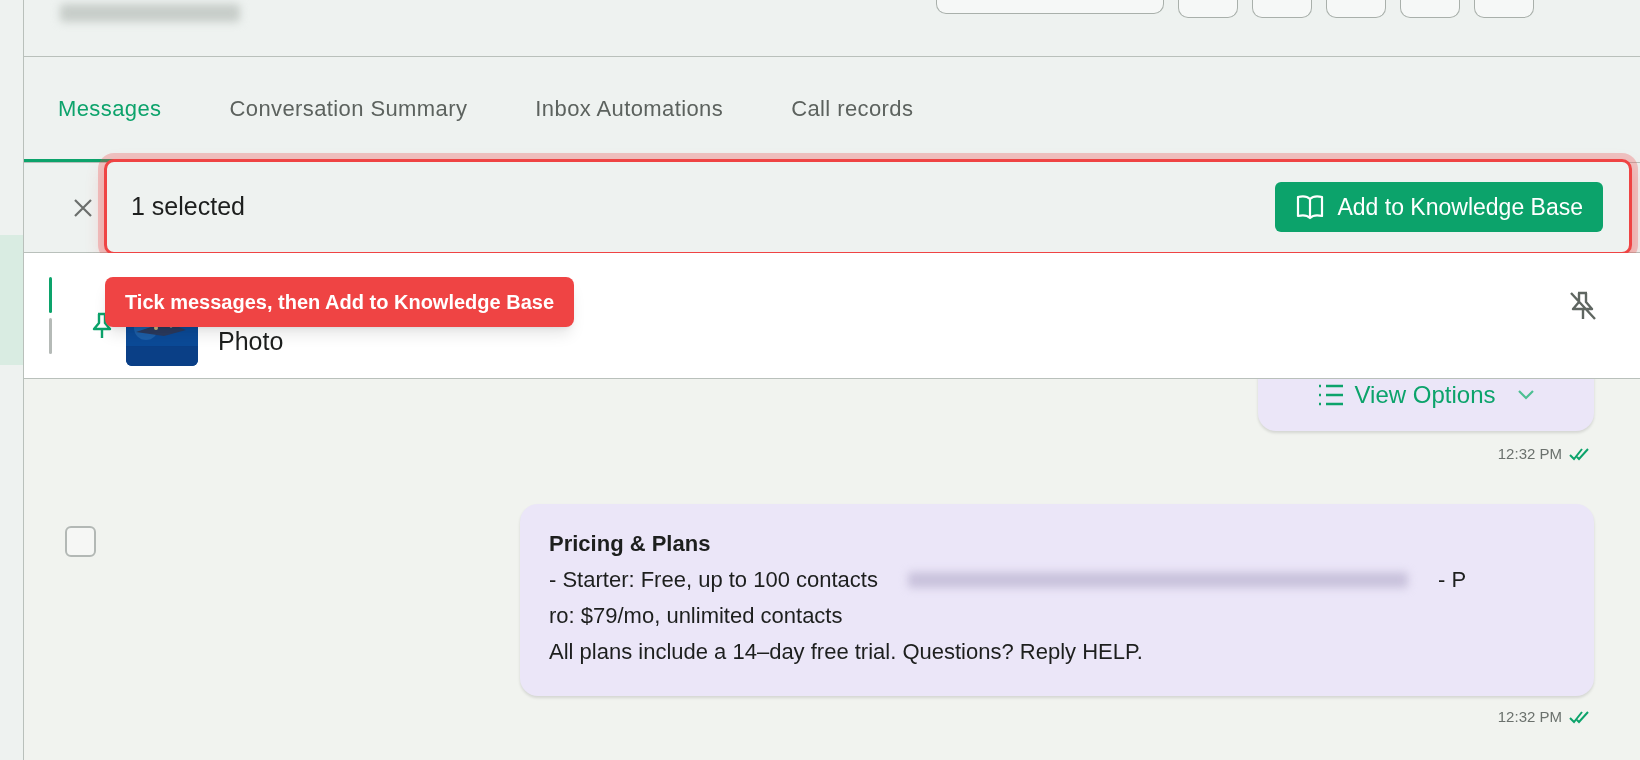 This screenshot has width=1640, height=760. I want to click on selection-count: 1 selected, so click(188, 207).